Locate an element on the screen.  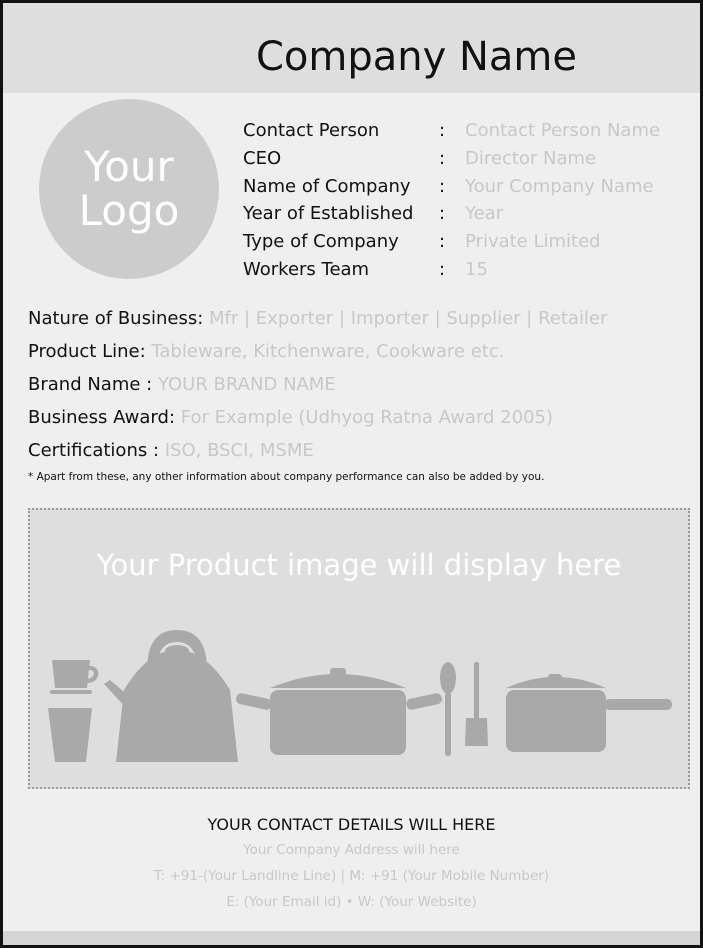
info-value: Your Company Name is located at coordinates (559, 186).